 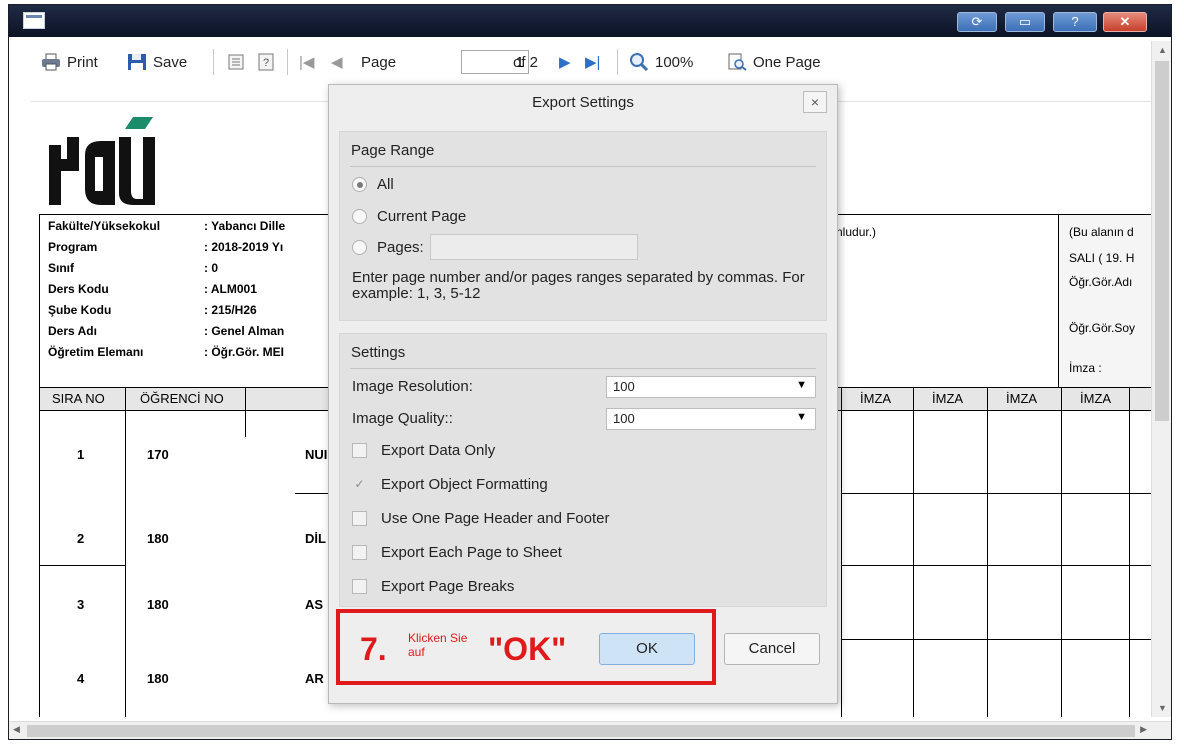 What do you see at coordinates (158, 454) in the screenshot?
I see `student-number: 170` at bounding box center [158, 454].